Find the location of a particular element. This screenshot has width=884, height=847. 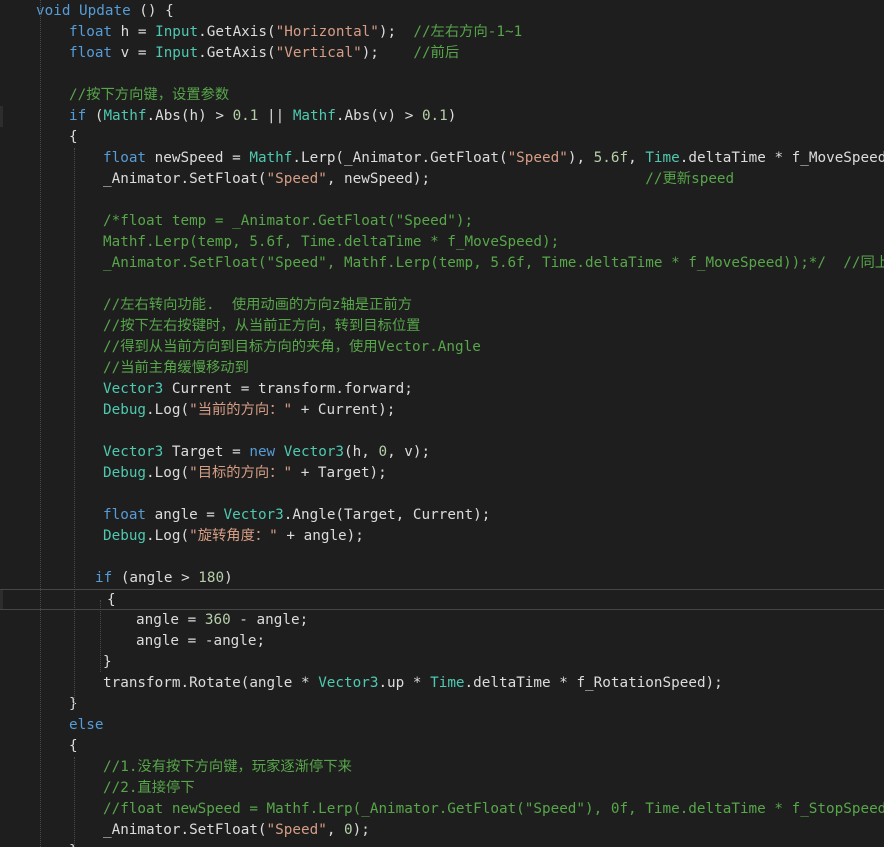

code-line-content: Debug.Log("旋转角度：" + angle); is located at coordinates (233, 536).